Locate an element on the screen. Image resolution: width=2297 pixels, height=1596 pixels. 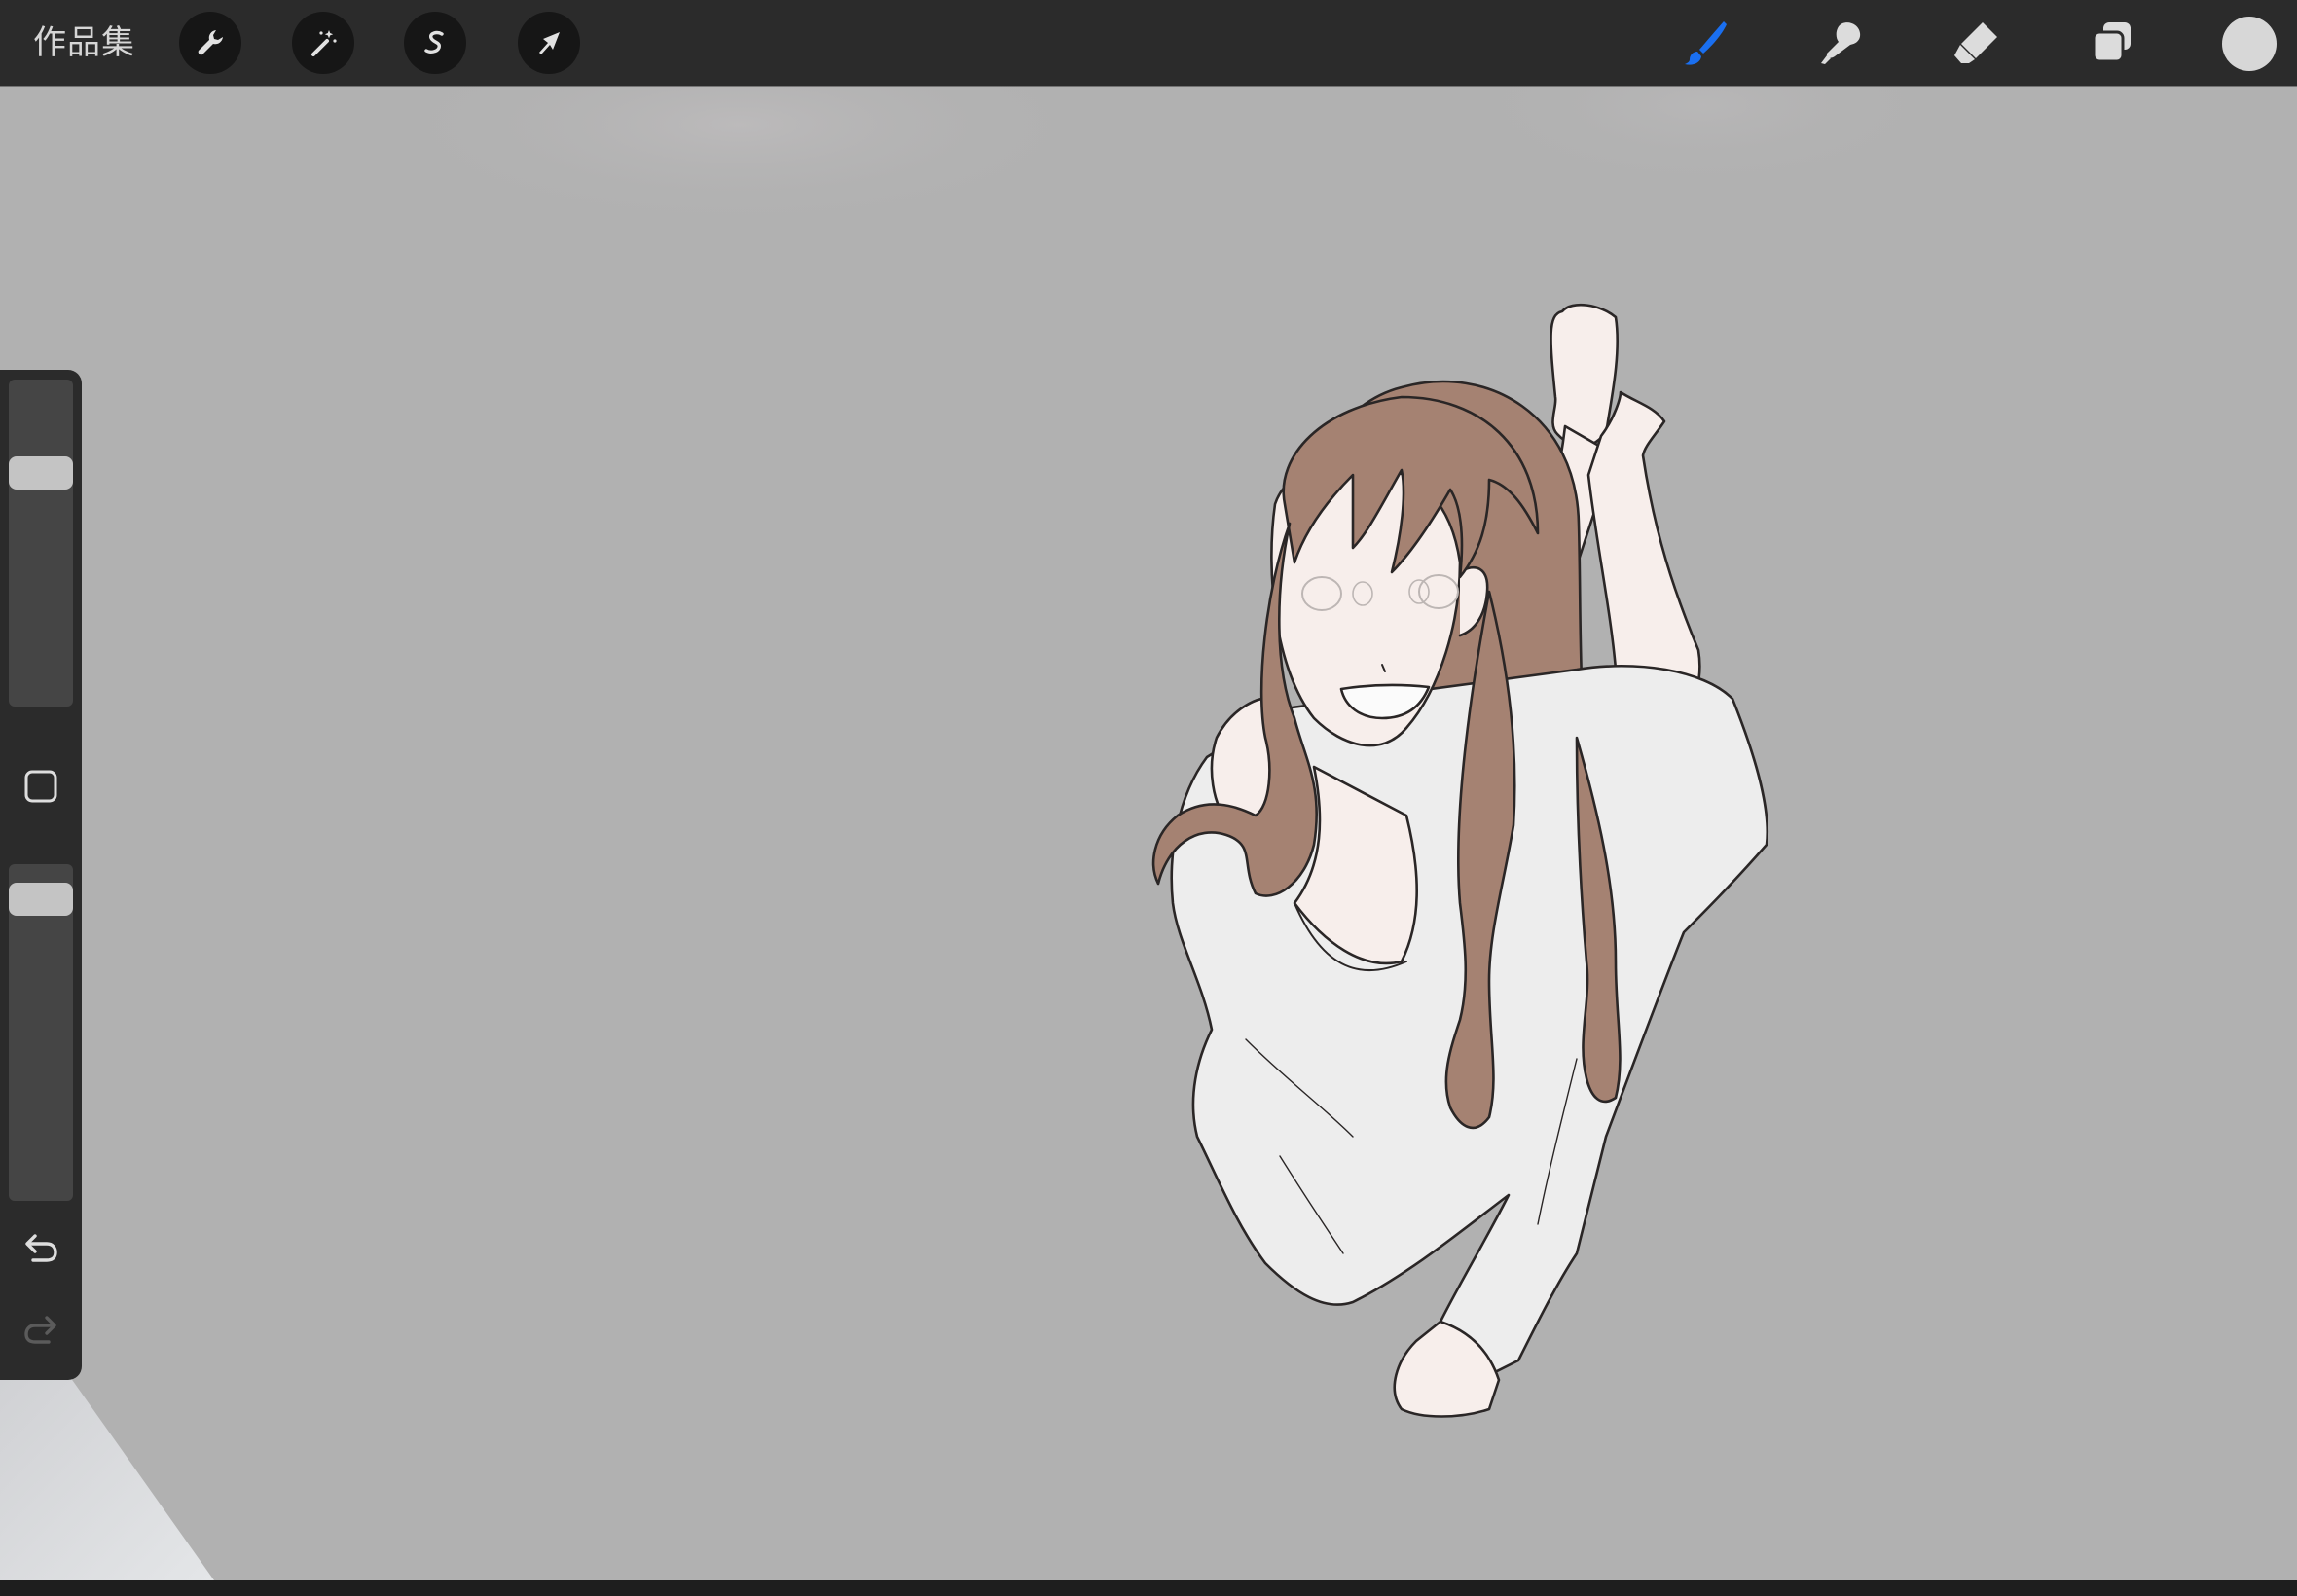
magic-wand-icon is located at coordinates (324, 43).